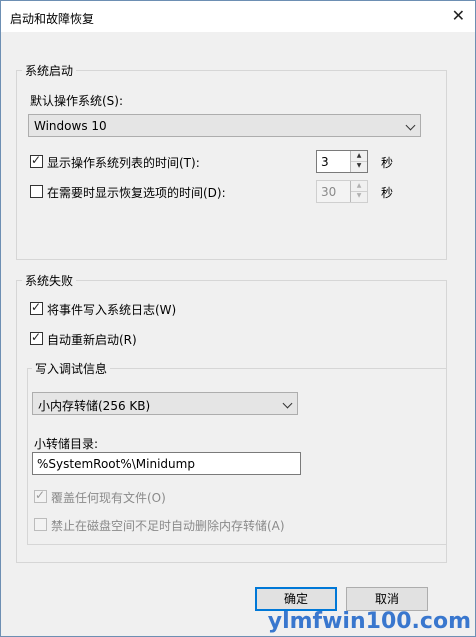  I want to click on dump-dir-label: 小转储目录:, so click(66, 444).